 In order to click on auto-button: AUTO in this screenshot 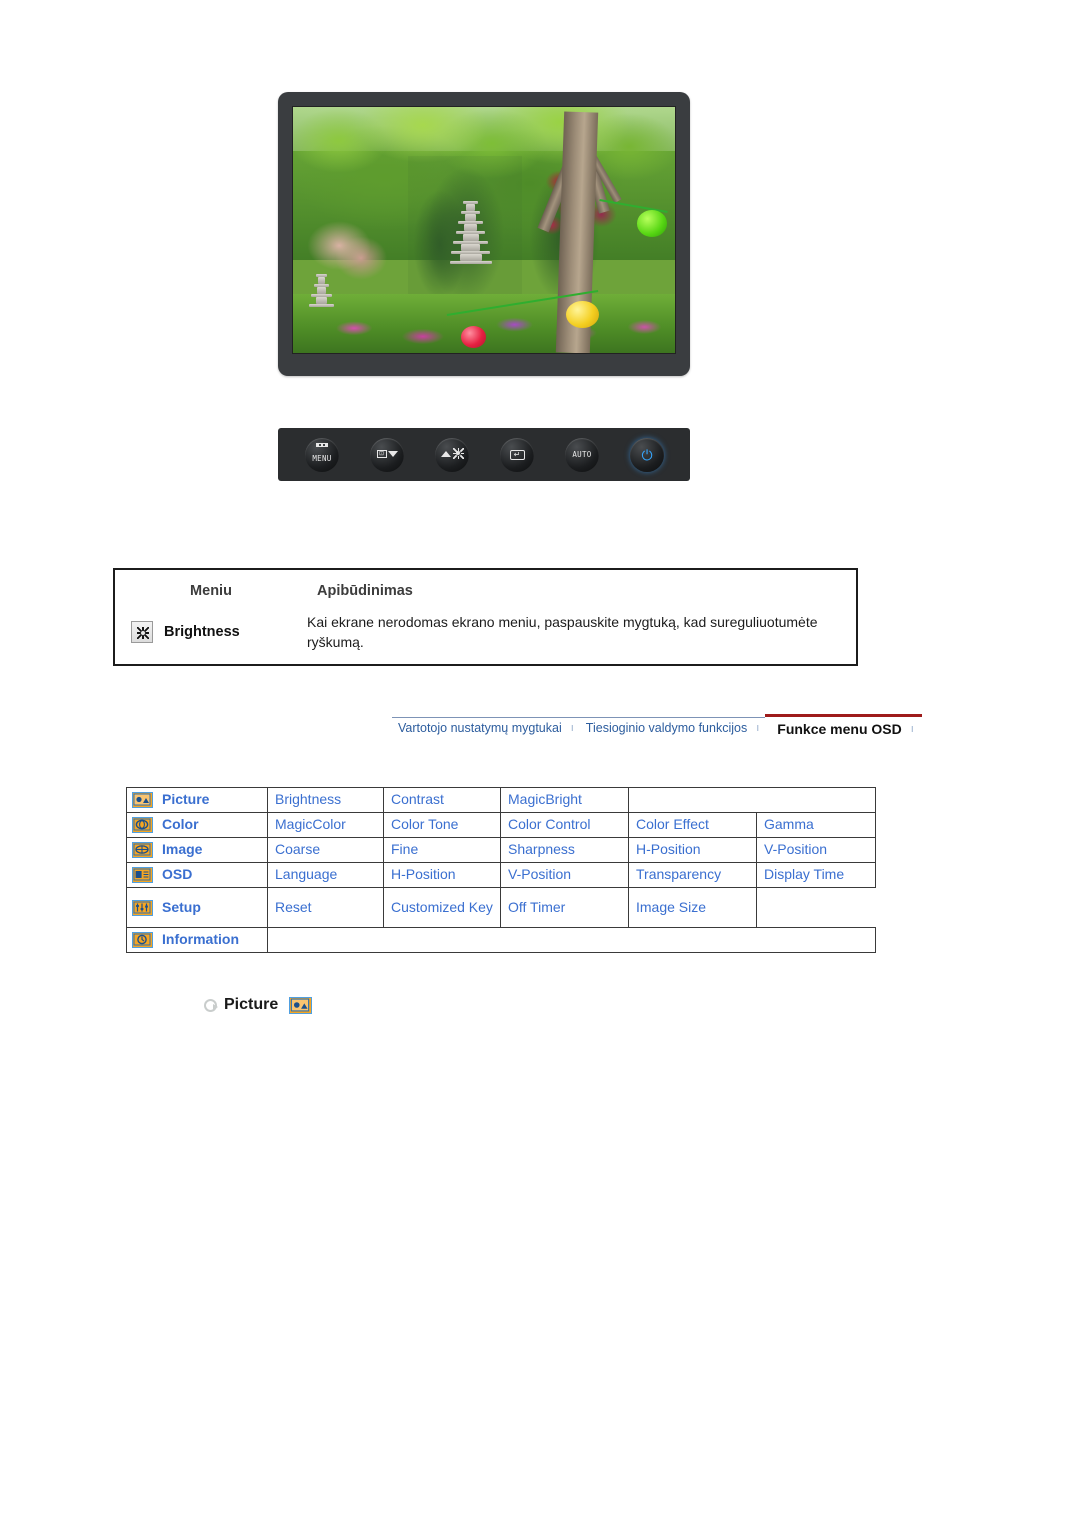, I will do `click(582, 454)`.